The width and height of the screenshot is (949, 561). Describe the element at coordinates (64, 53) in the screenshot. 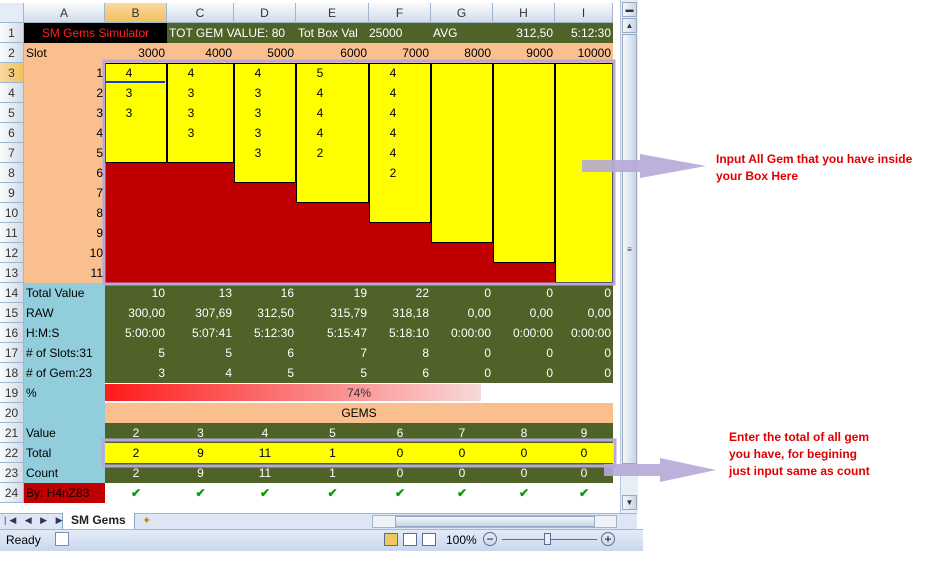

I see `slot-label-cell: Slot` at that location.